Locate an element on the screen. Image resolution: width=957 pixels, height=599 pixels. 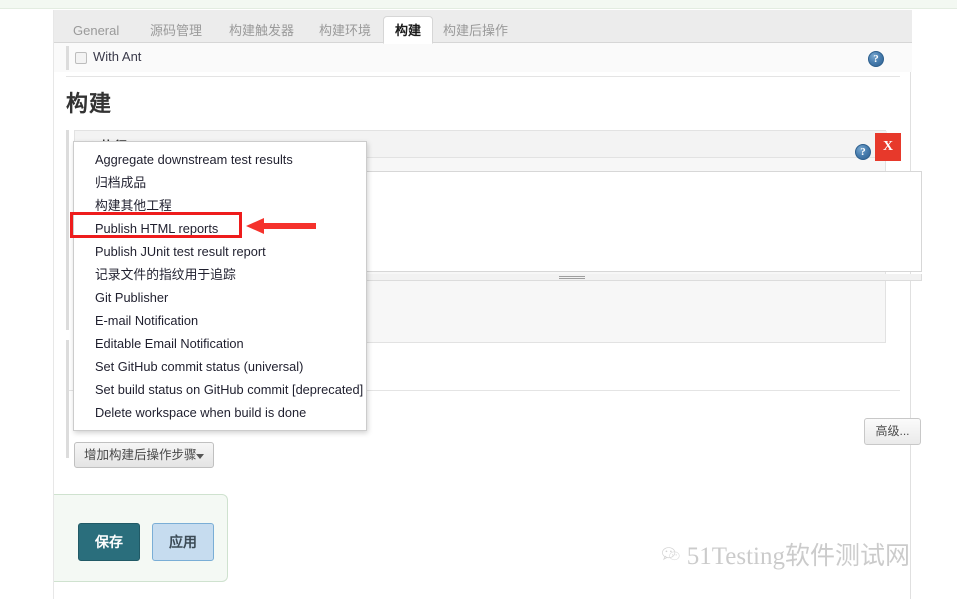
textarea-resize-grip is located at coordinates (572, 277).